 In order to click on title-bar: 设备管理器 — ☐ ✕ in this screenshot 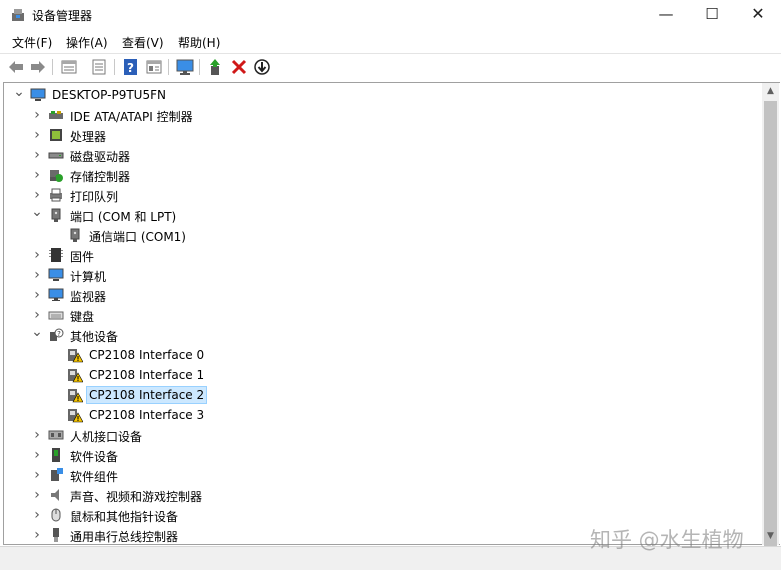, I will do `click(390, 15)`.